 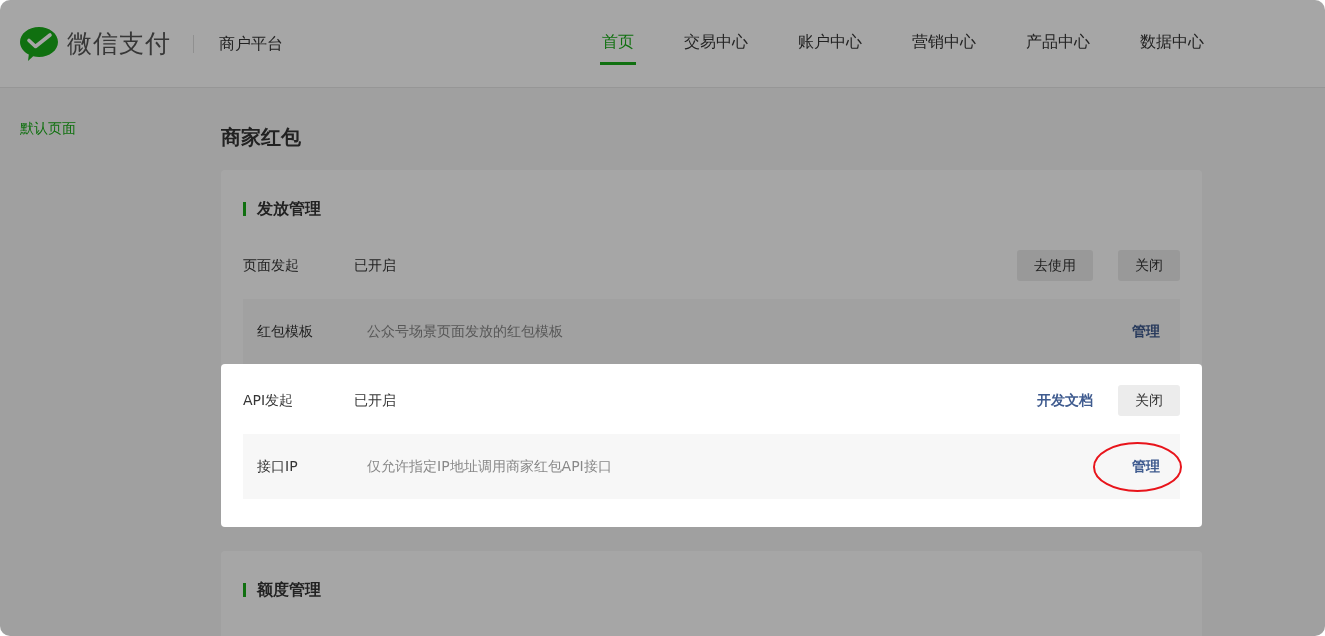 What do you see at coordinates (1055, 265) in the screenshot?
I see `action-button: 去使用` at bounding box center [1055, 265].